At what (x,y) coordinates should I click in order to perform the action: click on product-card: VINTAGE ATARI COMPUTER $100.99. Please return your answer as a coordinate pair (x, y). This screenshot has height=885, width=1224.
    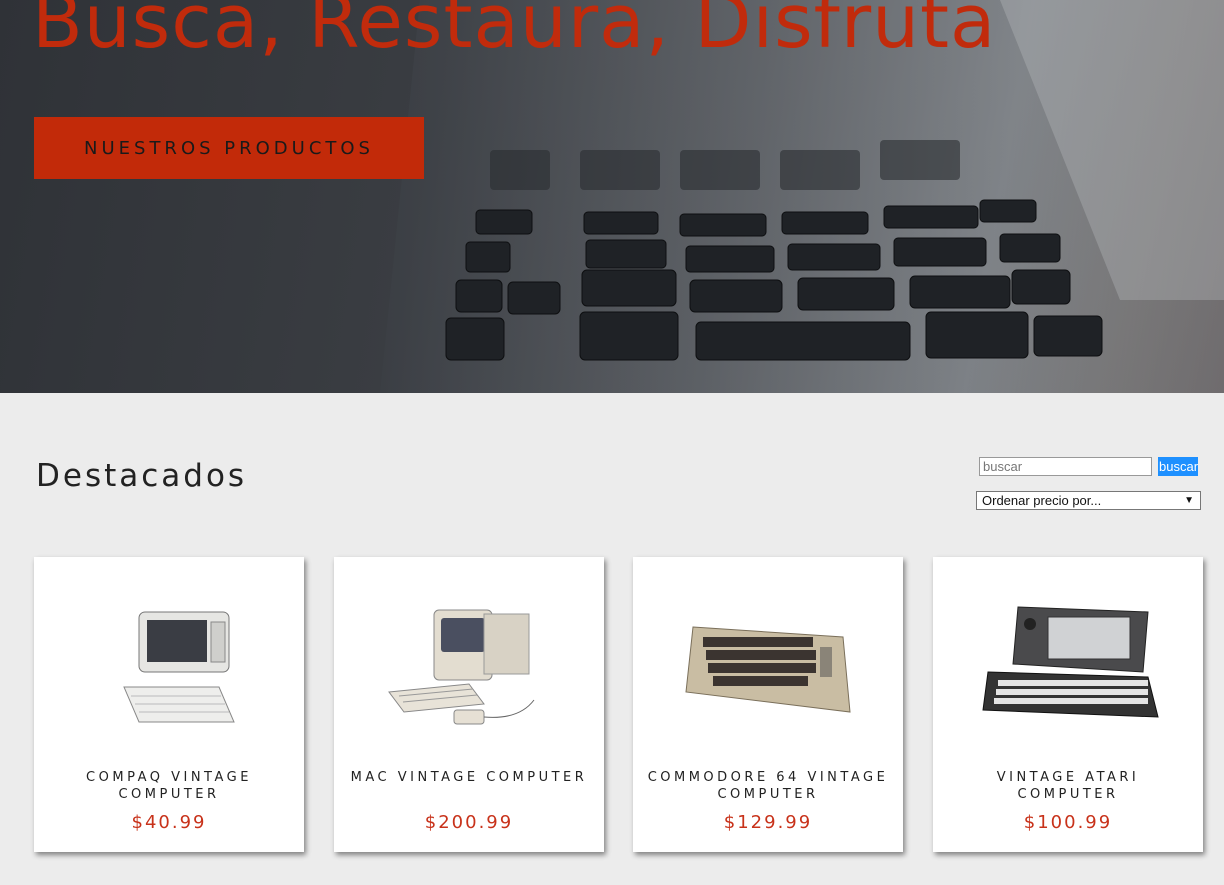
    Looking at the image, I should click on (1068, 704).